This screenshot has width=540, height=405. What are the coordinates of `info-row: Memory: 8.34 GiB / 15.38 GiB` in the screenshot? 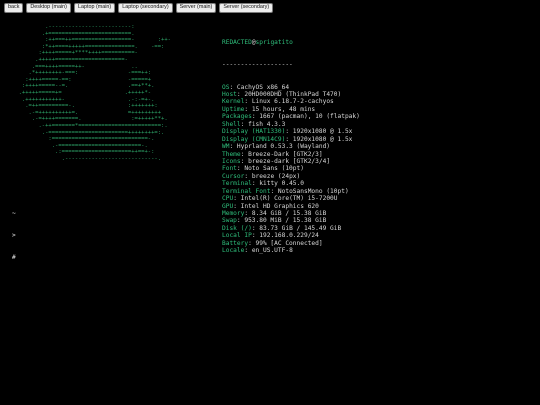 It's located at (291, 213).